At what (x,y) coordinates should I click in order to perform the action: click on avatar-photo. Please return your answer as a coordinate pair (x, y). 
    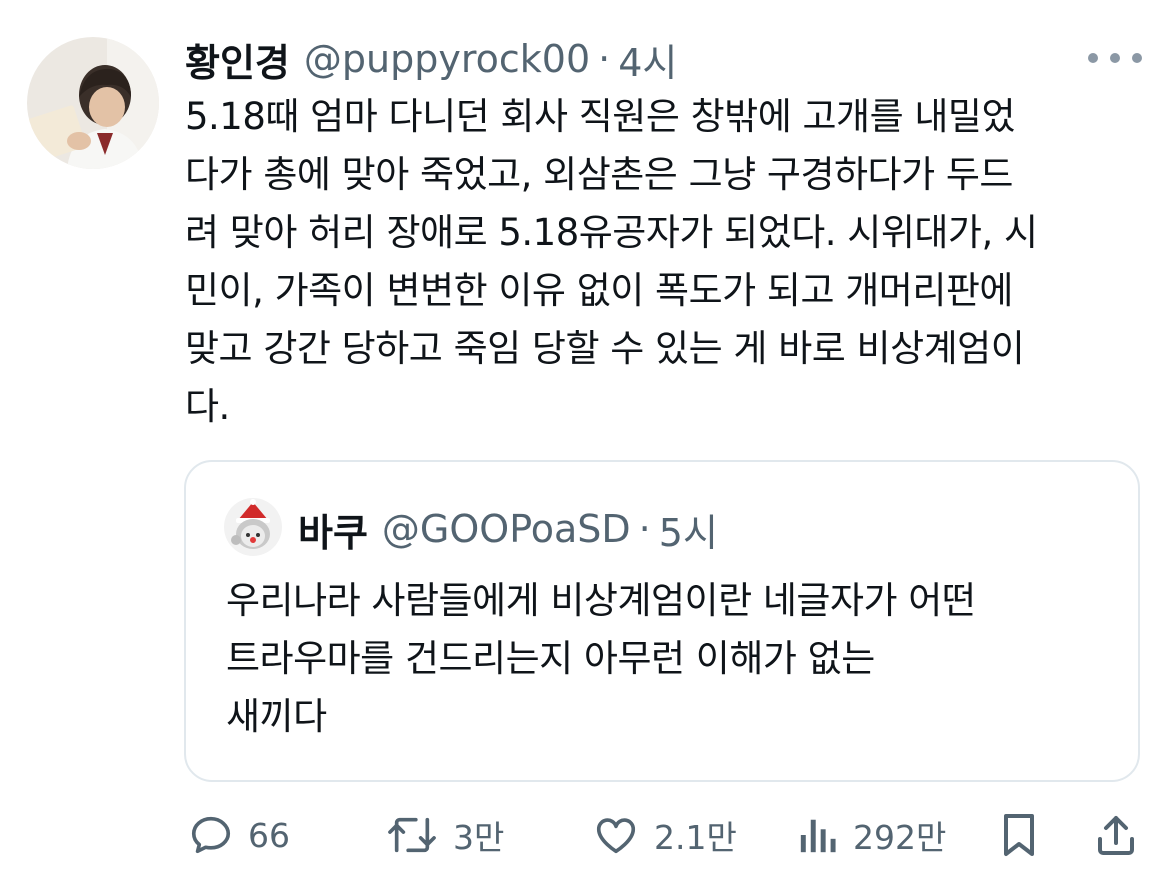
    Looking at the image, I should click on (93, 103).